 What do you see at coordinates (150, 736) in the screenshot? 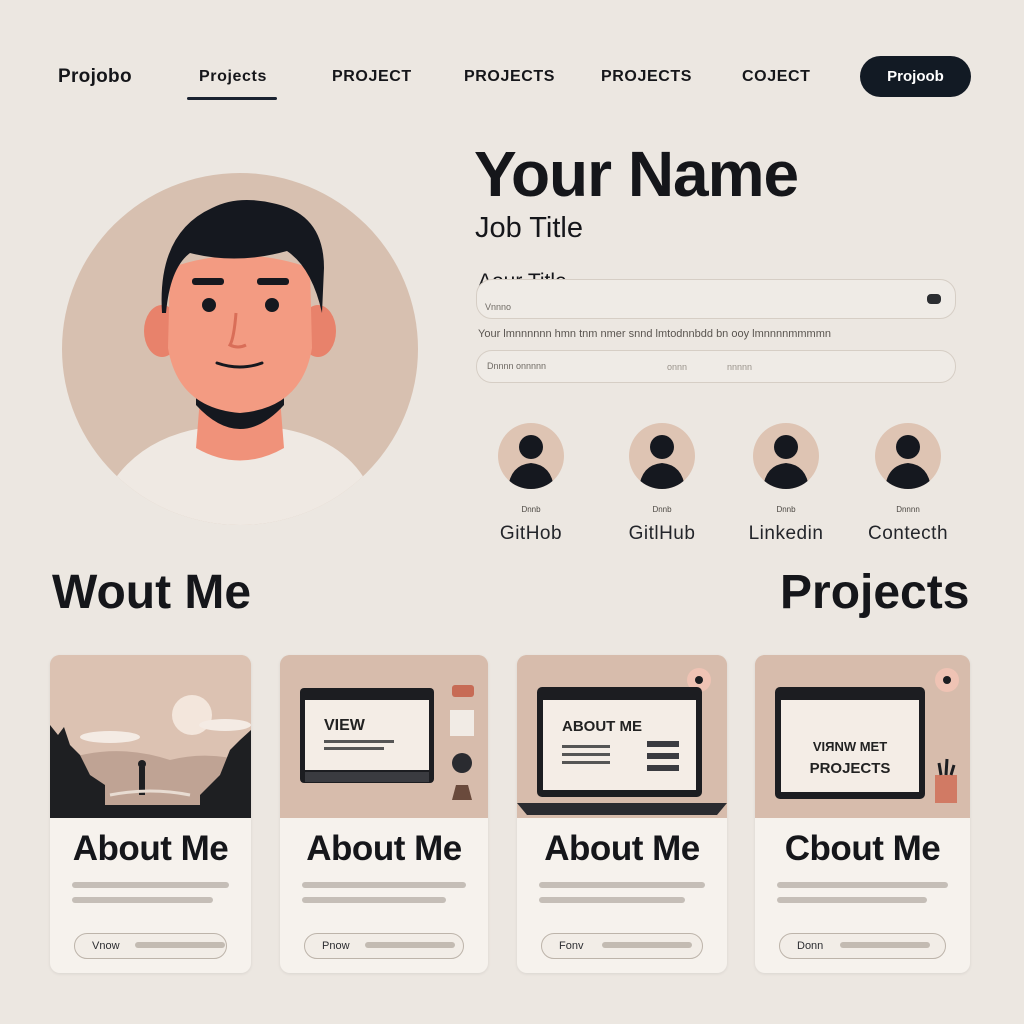
I see `landscape-image` at bounding box center [150, 736].